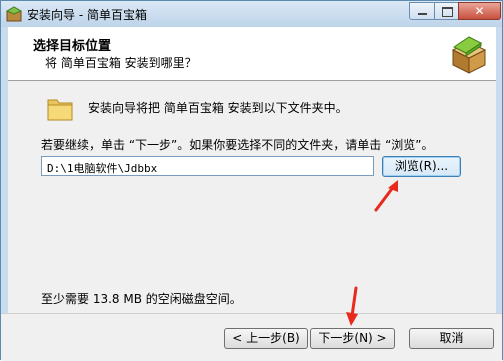 This screenshot has width=503, height=361. Describe the element at coordinates (422, 11) in the screenshot. I see `minimize-button` at that location.